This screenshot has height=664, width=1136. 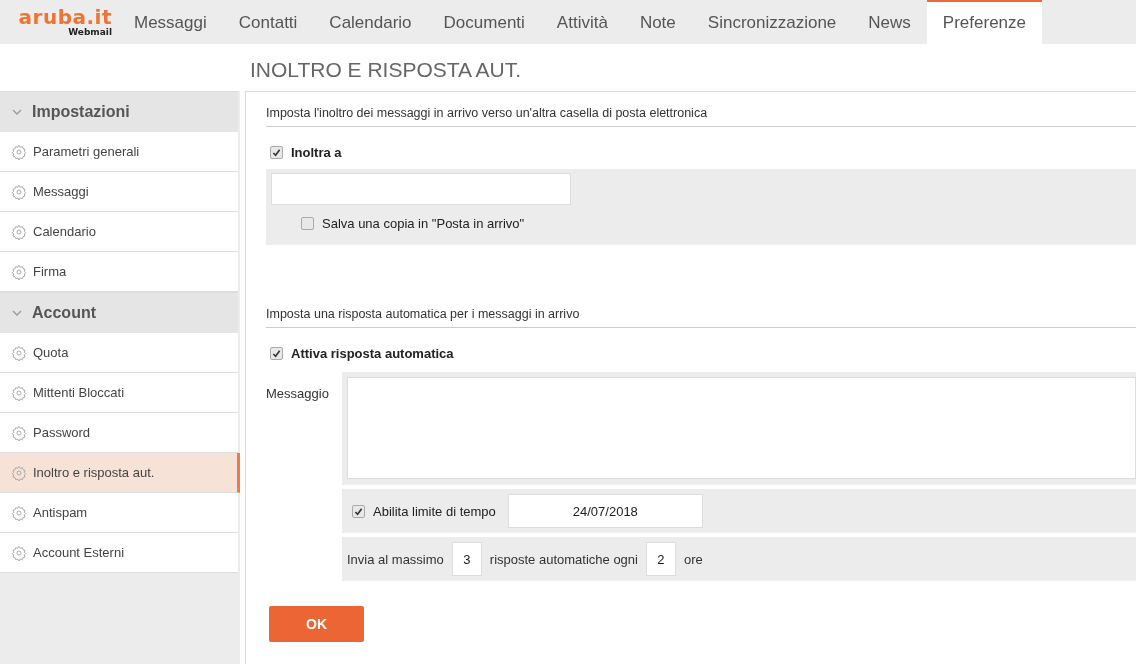 What do you see at coordinates (119, 513) in the screenshot?
I see `sidebar-item: Antispam` at bounding box center [119, 513].